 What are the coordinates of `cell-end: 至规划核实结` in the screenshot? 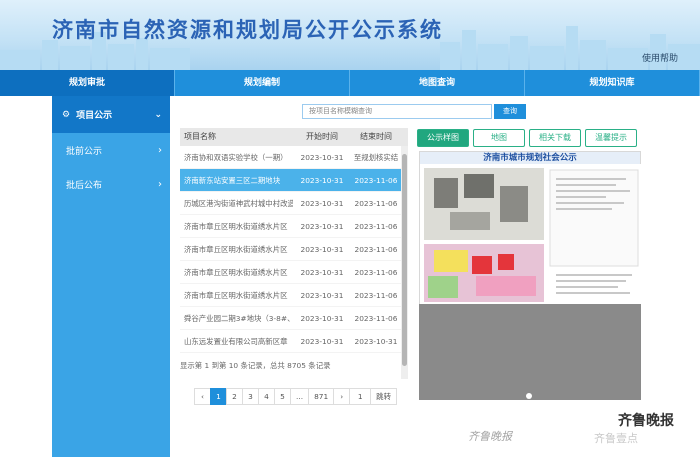 It's located at (376, 157).